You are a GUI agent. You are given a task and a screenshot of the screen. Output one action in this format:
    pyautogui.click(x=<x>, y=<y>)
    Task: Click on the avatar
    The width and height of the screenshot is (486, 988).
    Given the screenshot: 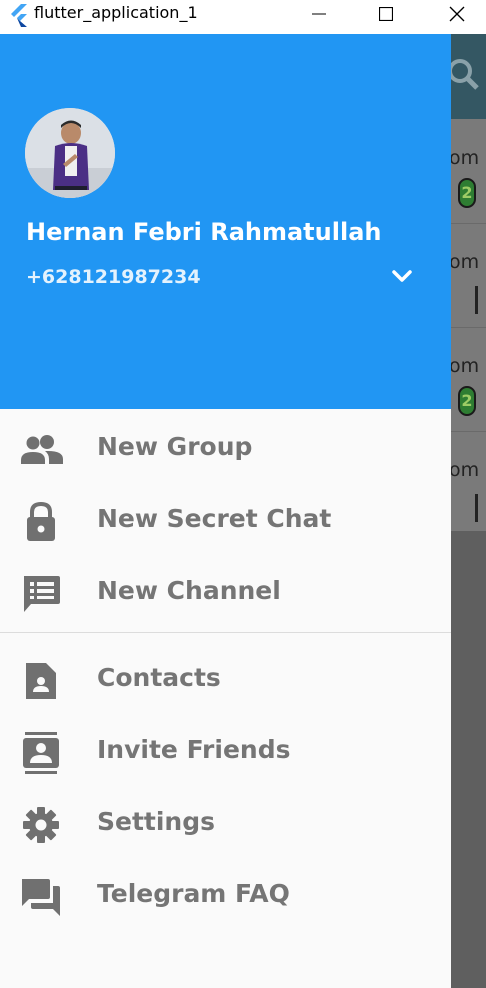 What is the action you would take?
    pyautogui.click(x=70, y=153)
    